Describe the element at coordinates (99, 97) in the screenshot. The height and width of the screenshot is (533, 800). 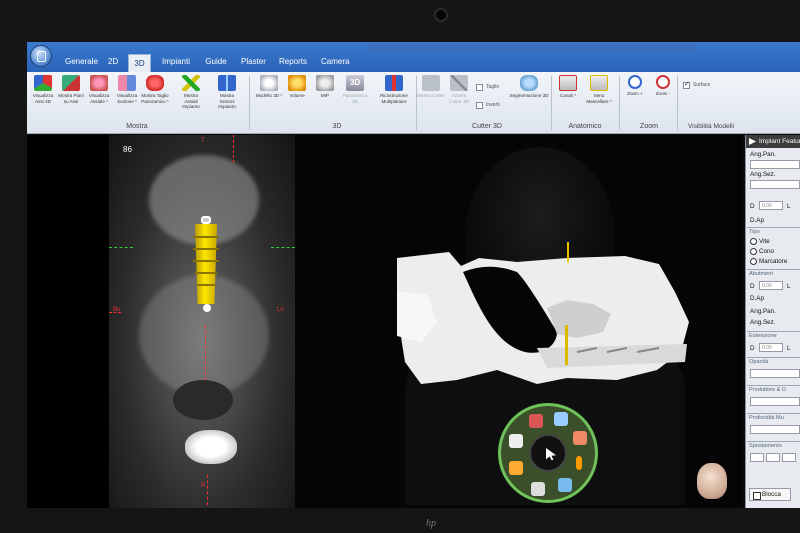
I see `show-axial-button: Visualizza Assiale *` at that location.